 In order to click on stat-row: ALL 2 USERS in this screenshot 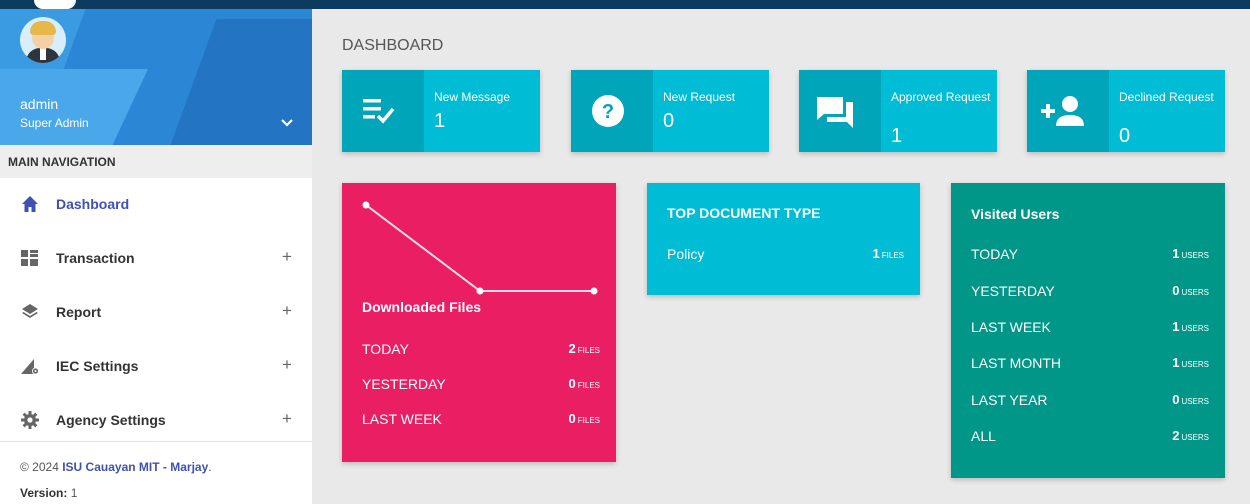, I will do `click(1090, 436)`.